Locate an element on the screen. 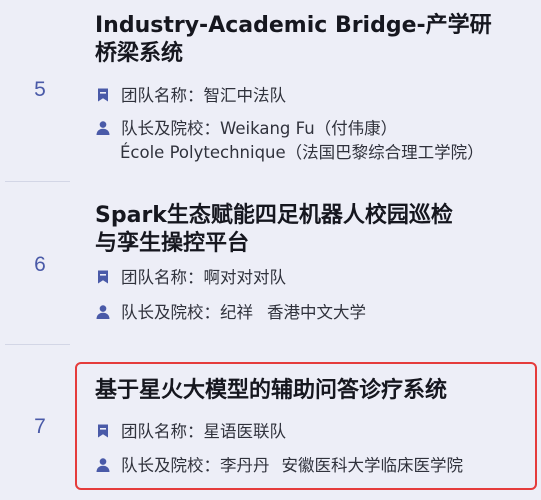 The height and width of the screenshot is (500, 541). row-number: 7 is located at coordinates (40, 426).